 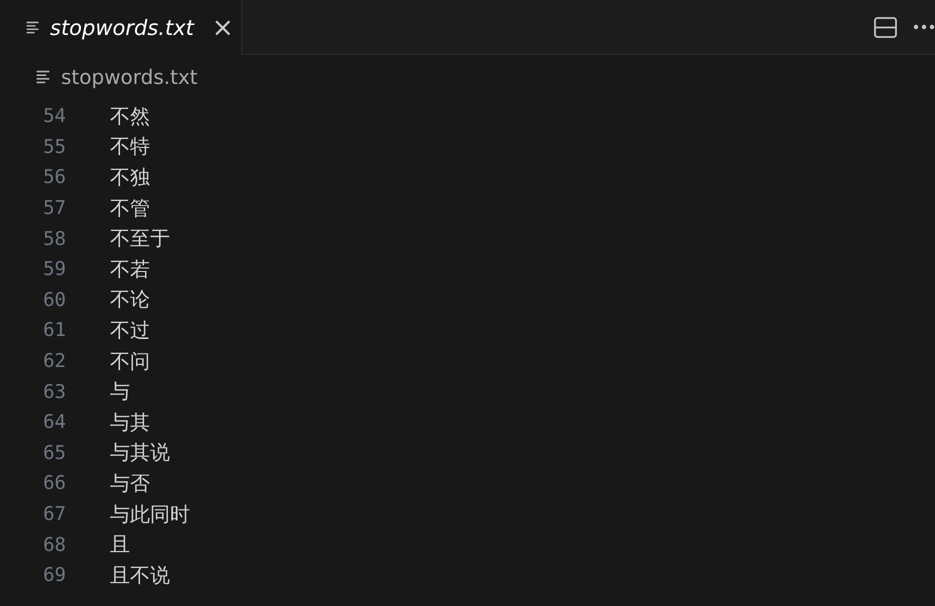 What do you see at coordinates (54, 269) in the screenshot?
I see `line-number: 59` at bounding box center [54, 269].